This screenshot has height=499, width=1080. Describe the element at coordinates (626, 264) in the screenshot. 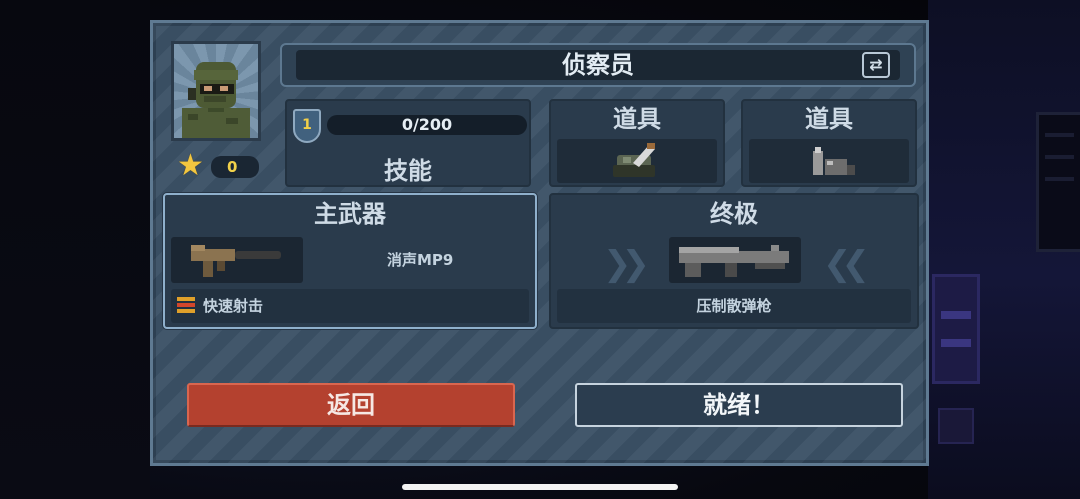

I see `chevron-right-icon: ❯❯` at that location.